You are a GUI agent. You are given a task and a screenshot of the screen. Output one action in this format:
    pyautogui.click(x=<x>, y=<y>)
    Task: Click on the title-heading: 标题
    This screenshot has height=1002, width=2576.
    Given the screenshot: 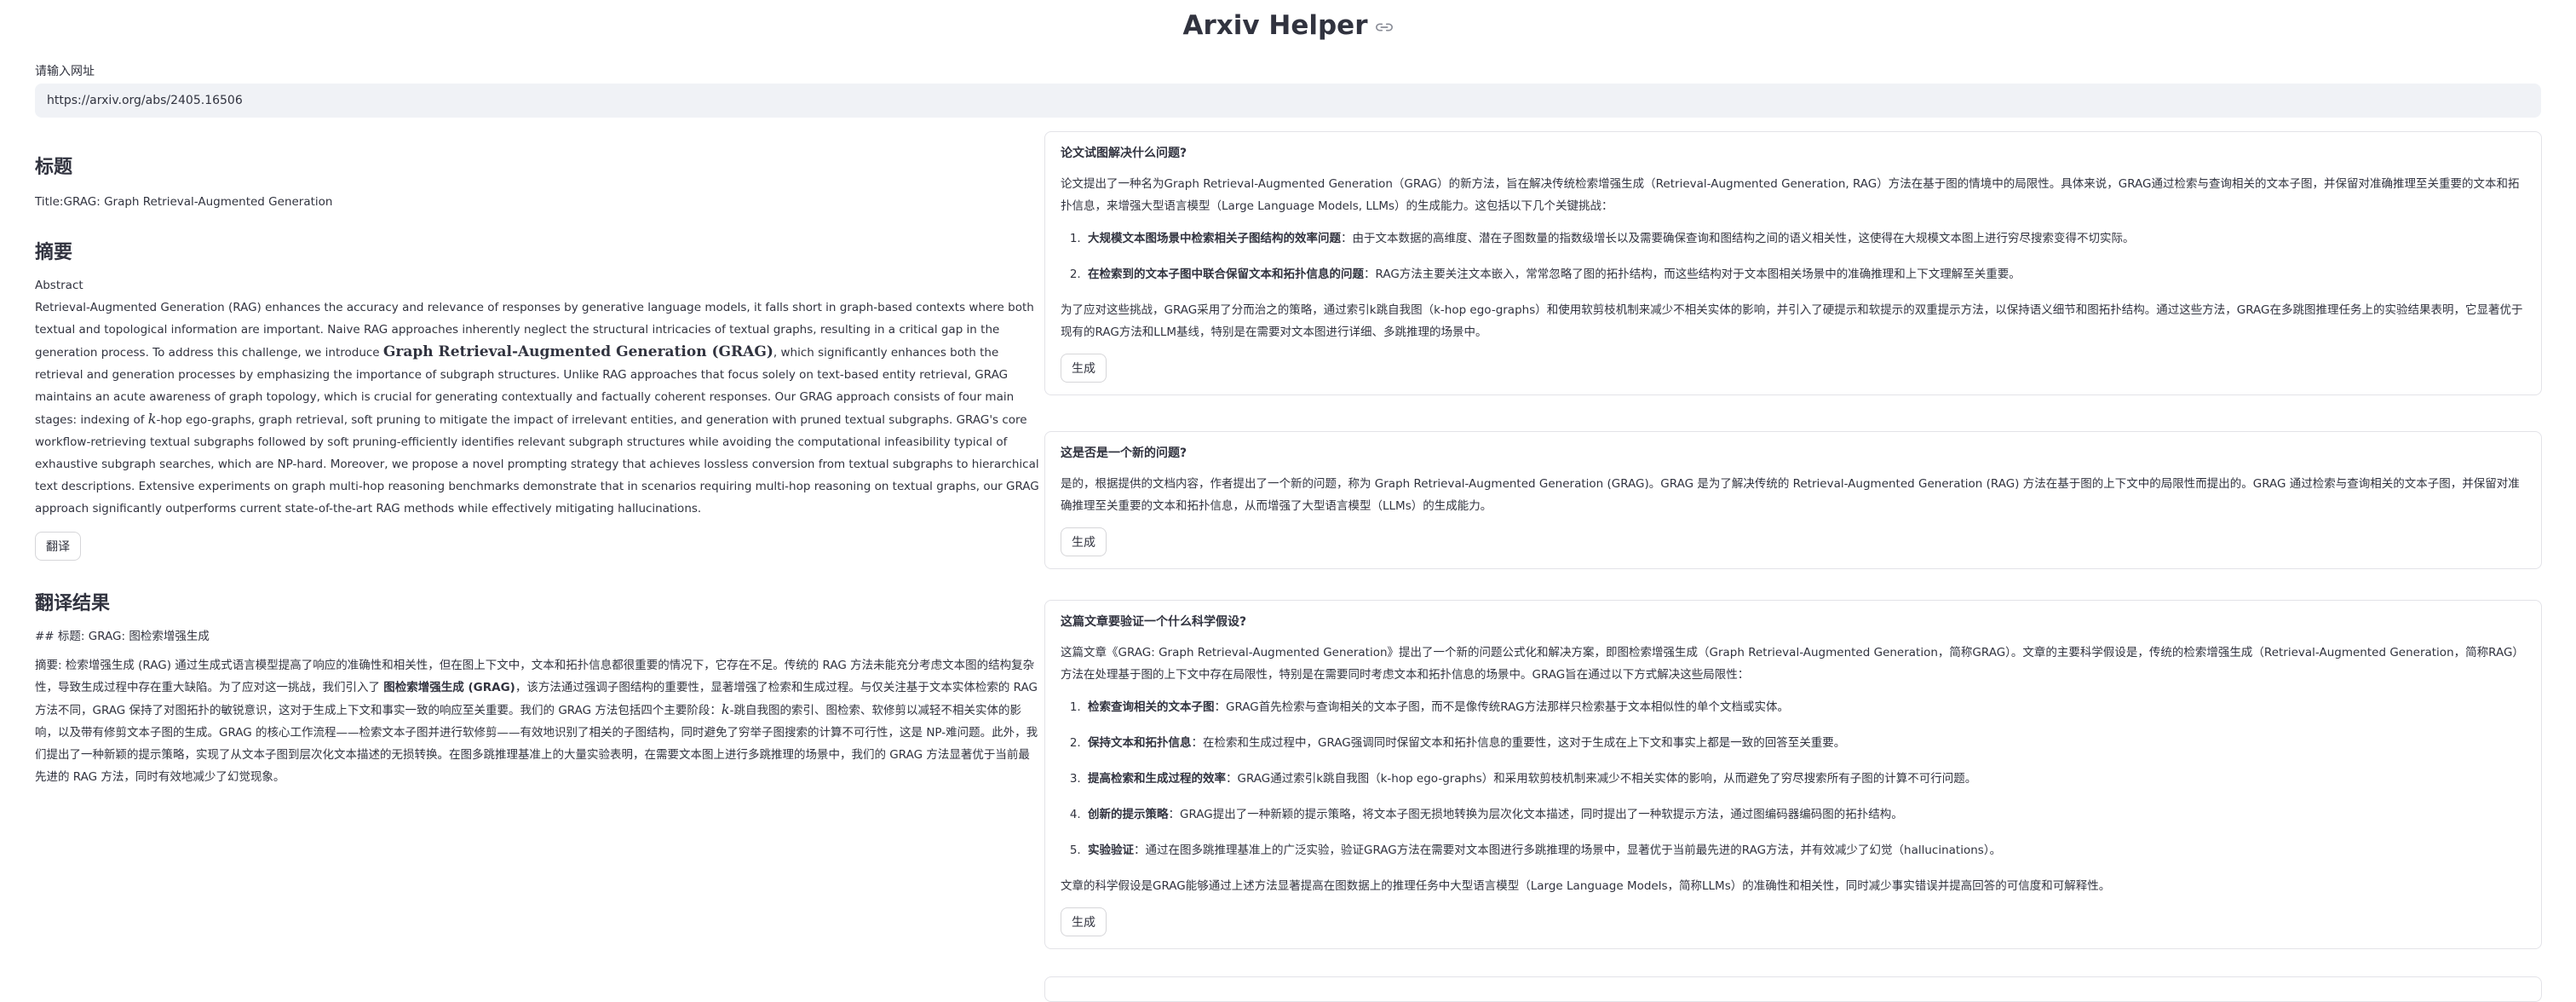 What is the action you would take?
    pyautogui.click(x=54, y=167)
    